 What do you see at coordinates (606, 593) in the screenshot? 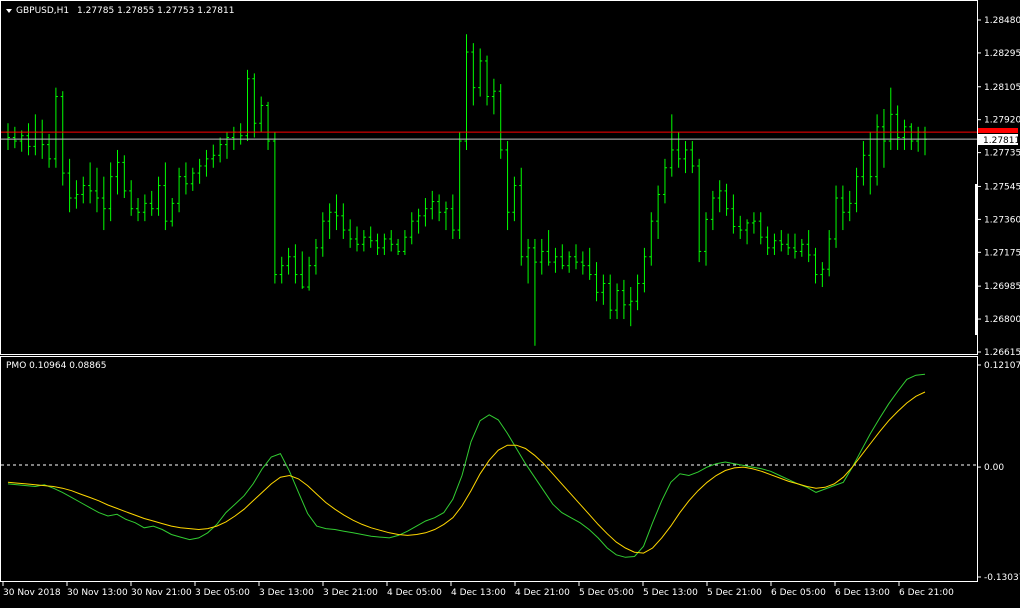
I see `time-axis-label: 5 Dec 05:00` at bounding box center [606, 593].